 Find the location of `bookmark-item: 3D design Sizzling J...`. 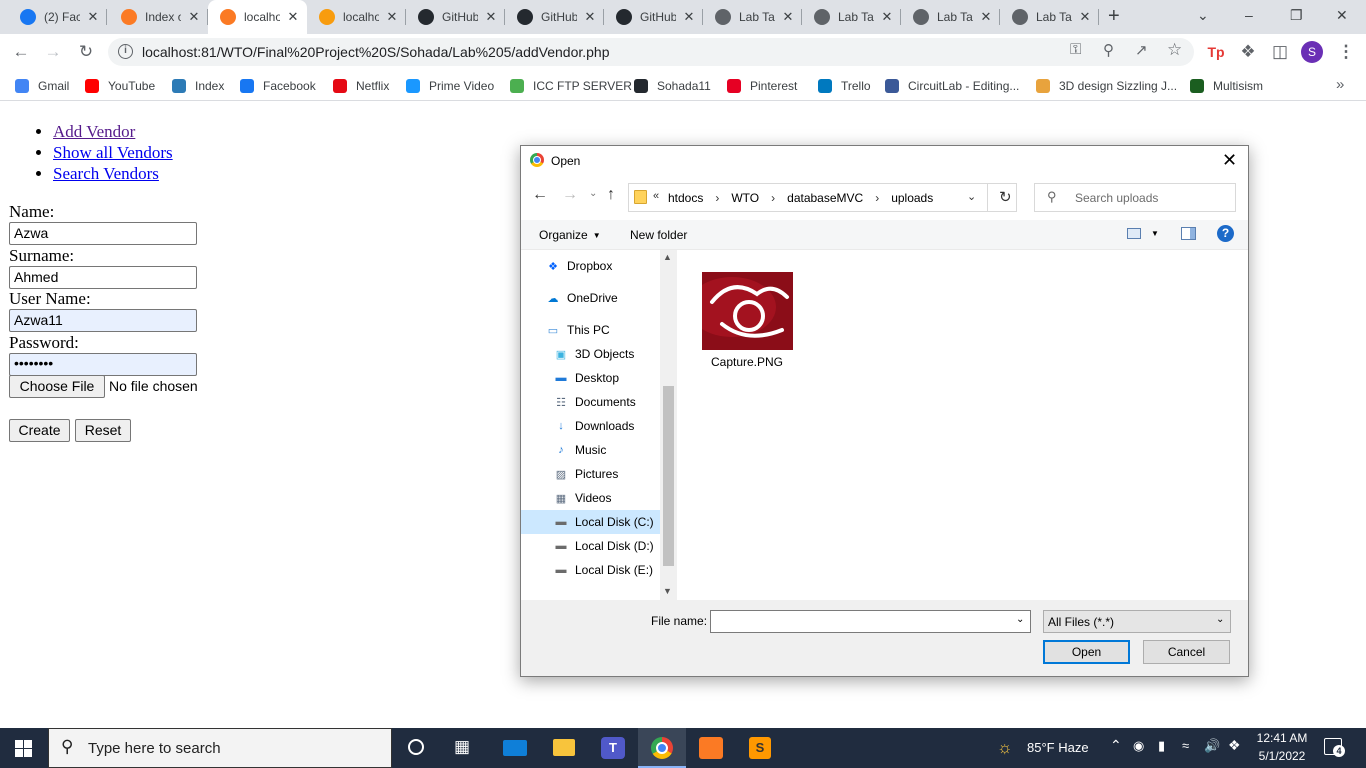

bookmark-item: 3D design Sizzling J... is located at coordinates (1106, 86).